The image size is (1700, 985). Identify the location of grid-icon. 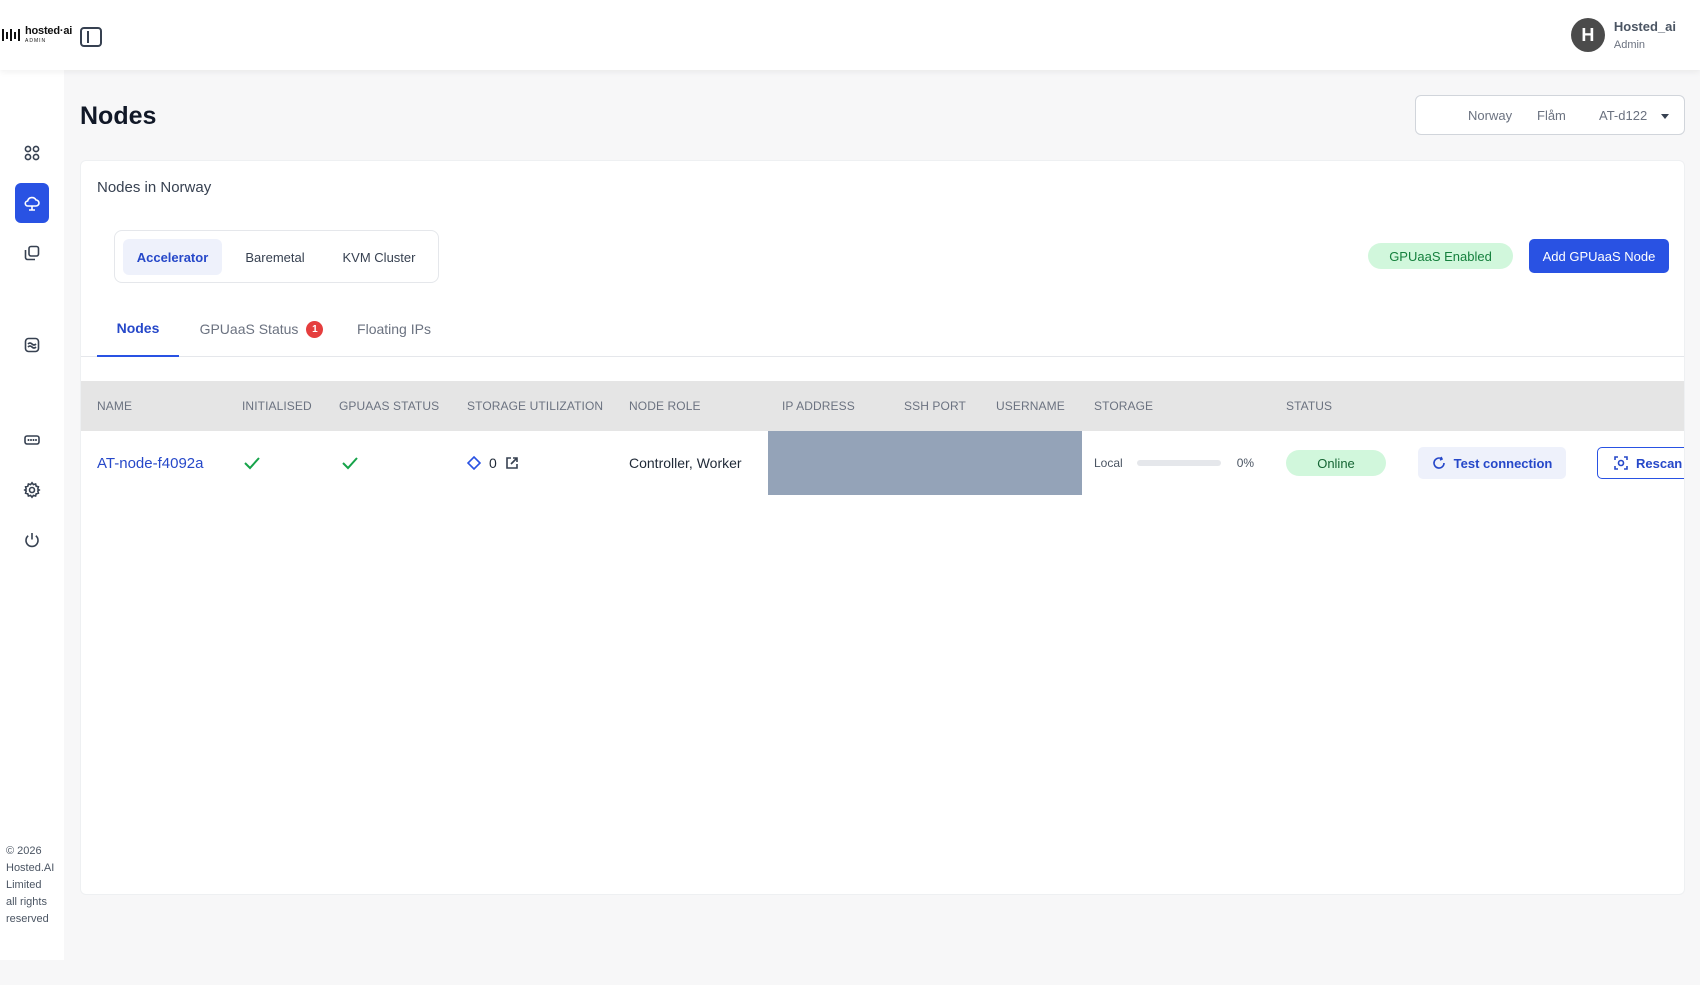
(32, 153).